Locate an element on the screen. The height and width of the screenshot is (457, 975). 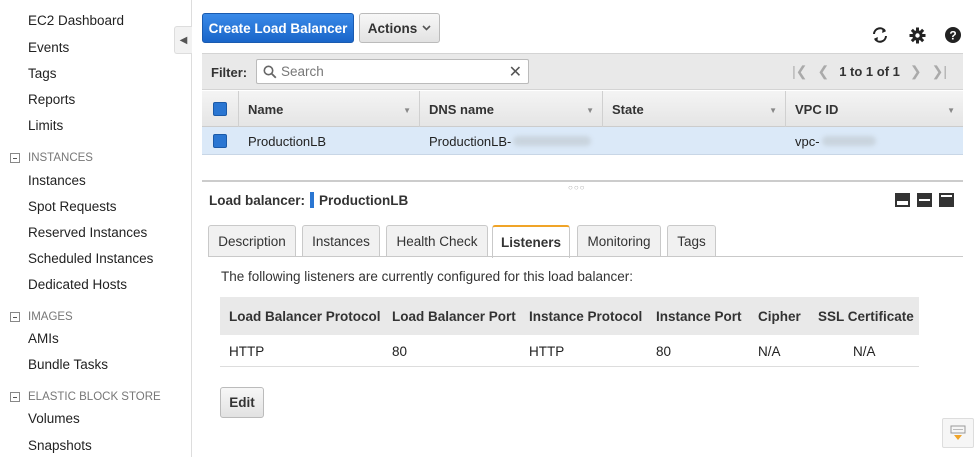
row-dns-name: ProductionLB- is located at coordinates (506, 141).